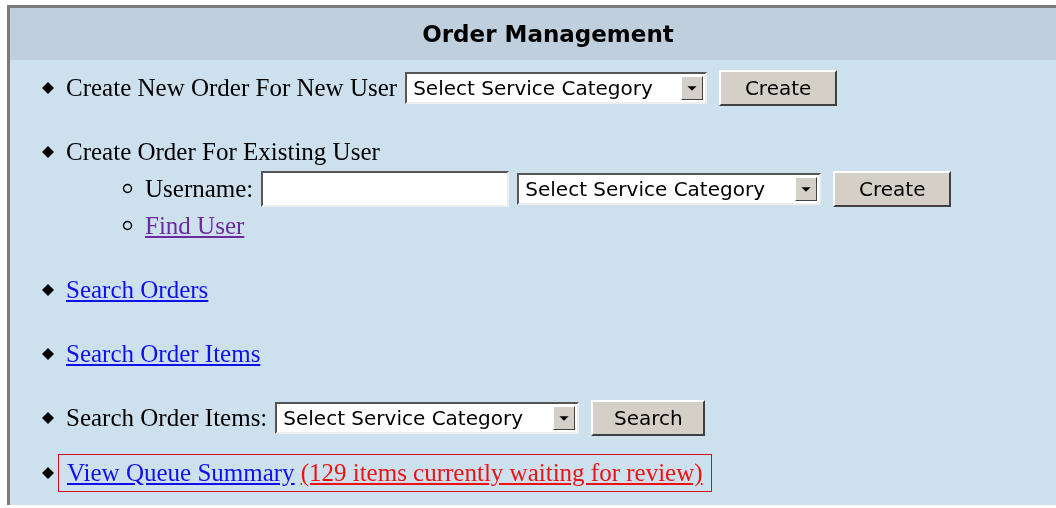  What do you see at coordinates (648, 418) in the screenshot?
I see `action-button: Search` at bounding box center [648, 418].